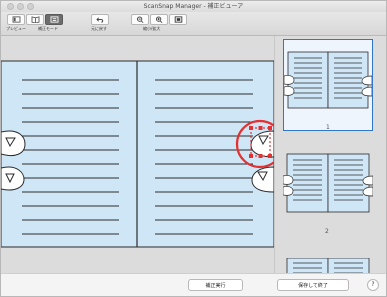 This screenshot has height=297, width=387. I want to click on zoom-out-icon, so click(139, 19).